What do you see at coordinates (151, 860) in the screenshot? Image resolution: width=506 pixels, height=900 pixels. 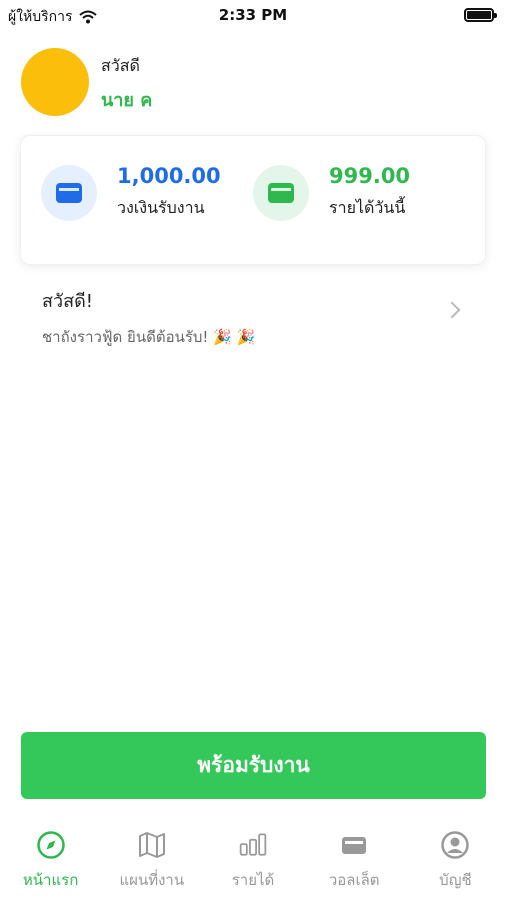 I see `tab-map: แผนที่งาน` at bounding box center [151, 860].